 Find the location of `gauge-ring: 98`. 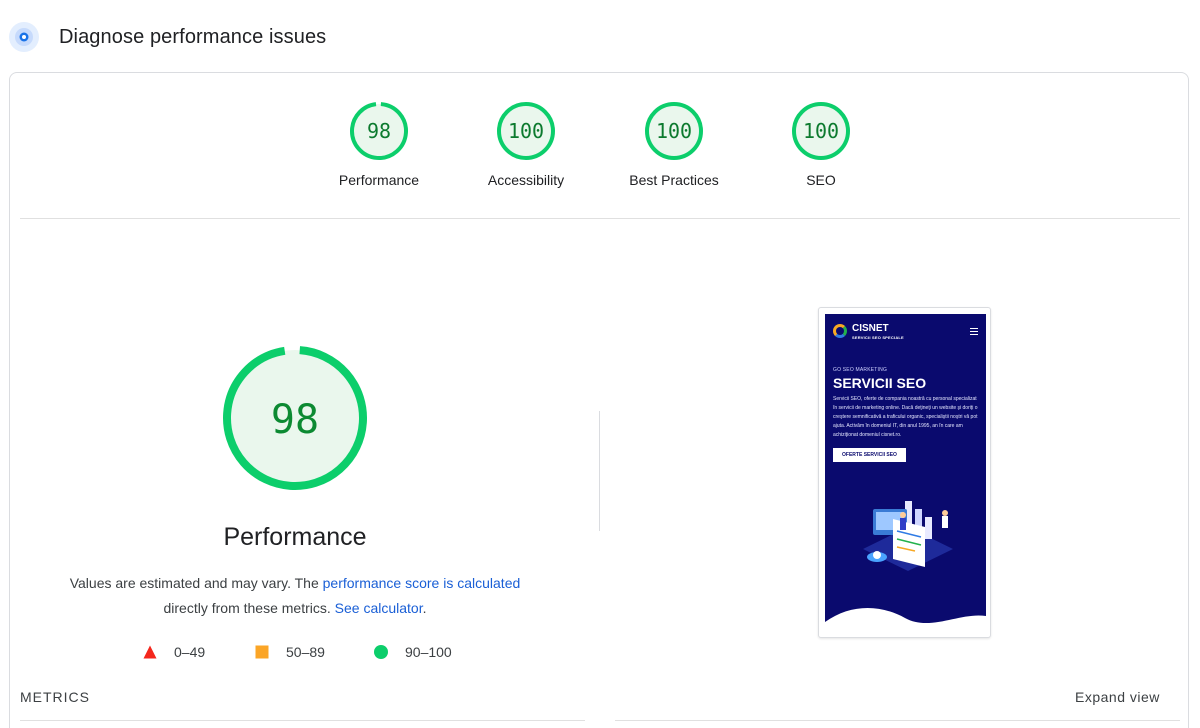

gauge-ring: 98 is located at coordinates (379, 131).